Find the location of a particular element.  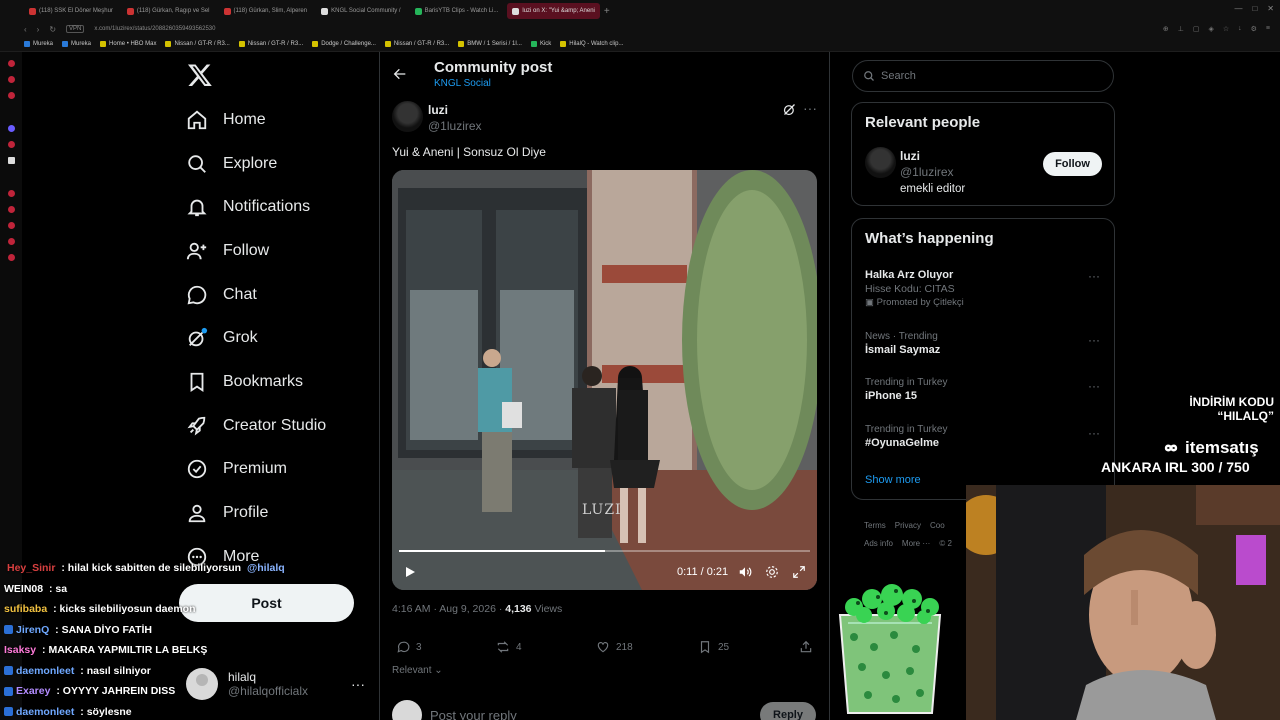

maximize-icon: □ is located at coordinates (1254, 8).